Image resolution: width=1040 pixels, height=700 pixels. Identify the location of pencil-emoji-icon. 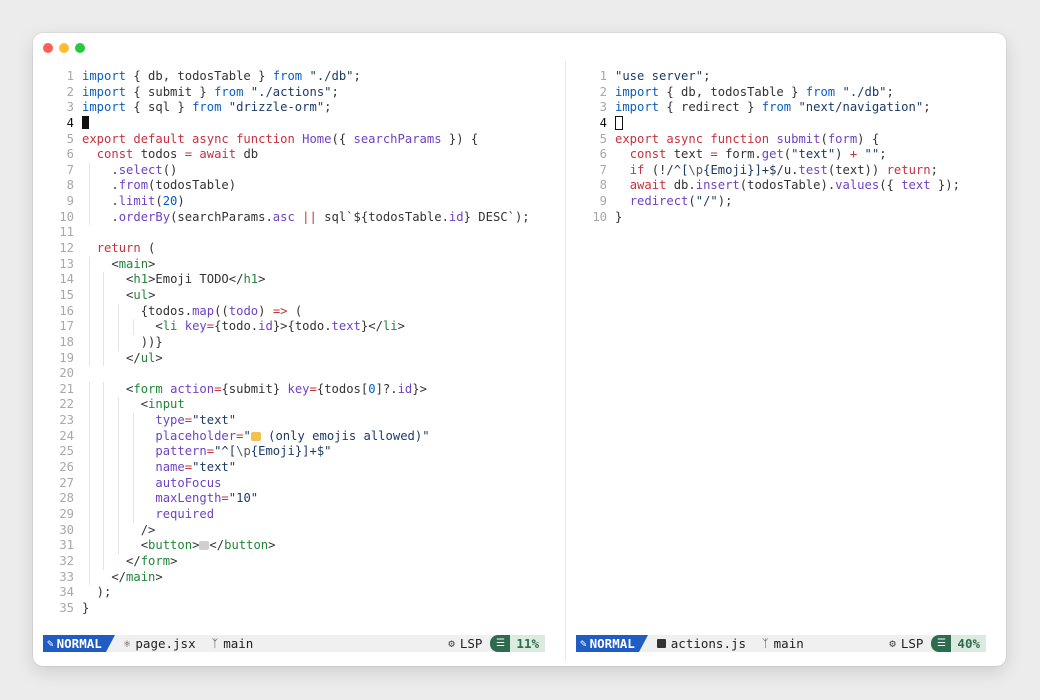
(255, 436).